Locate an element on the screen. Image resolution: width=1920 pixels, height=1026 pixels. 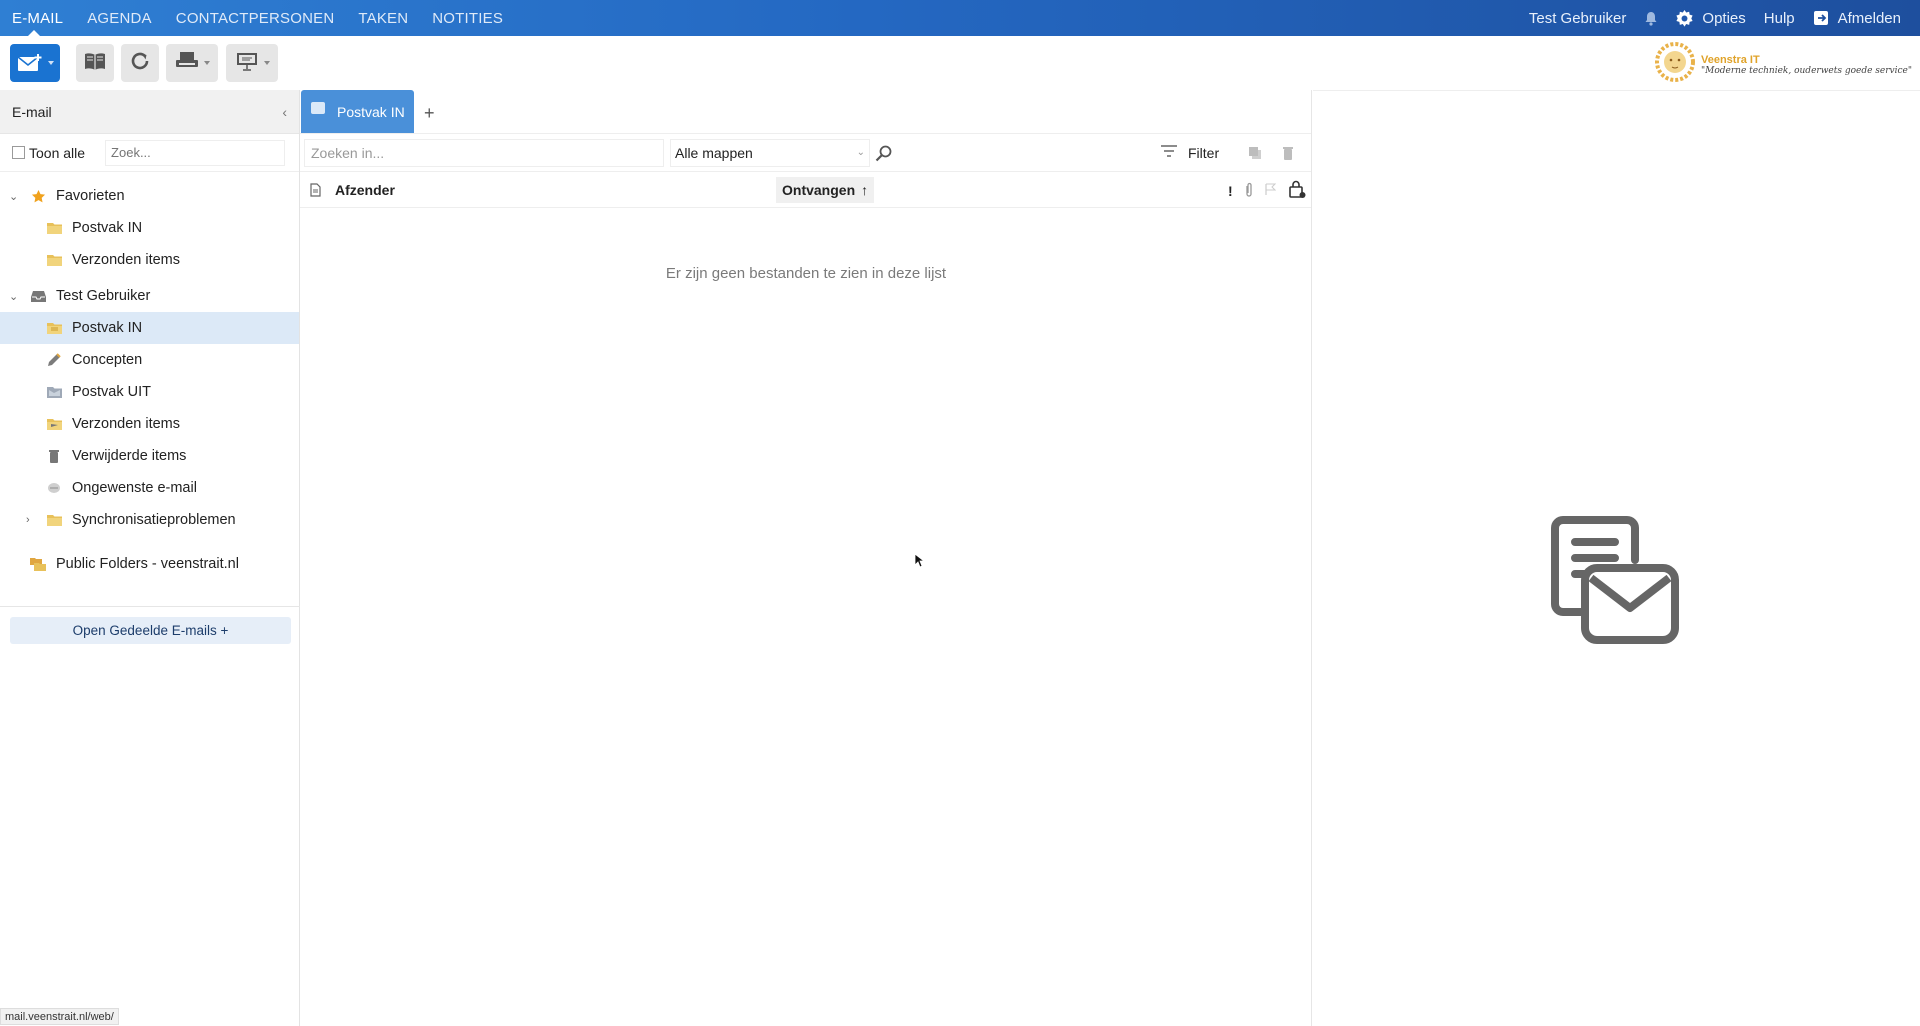
sidebar-header: E-mail ‹ is located at coordinates (149, 112).